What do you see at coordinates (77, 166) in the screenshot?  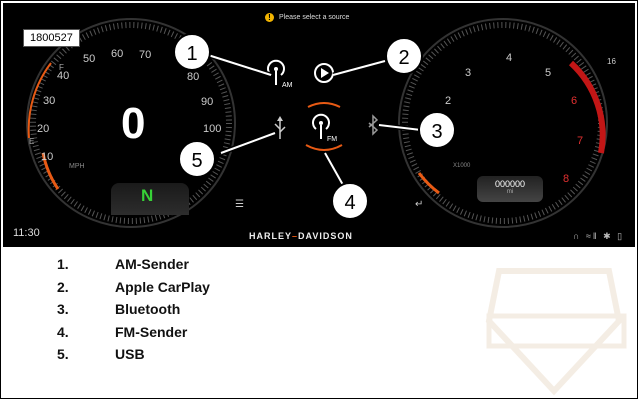 I see `speed-unit: MPH` at bounding box center [77, 166].